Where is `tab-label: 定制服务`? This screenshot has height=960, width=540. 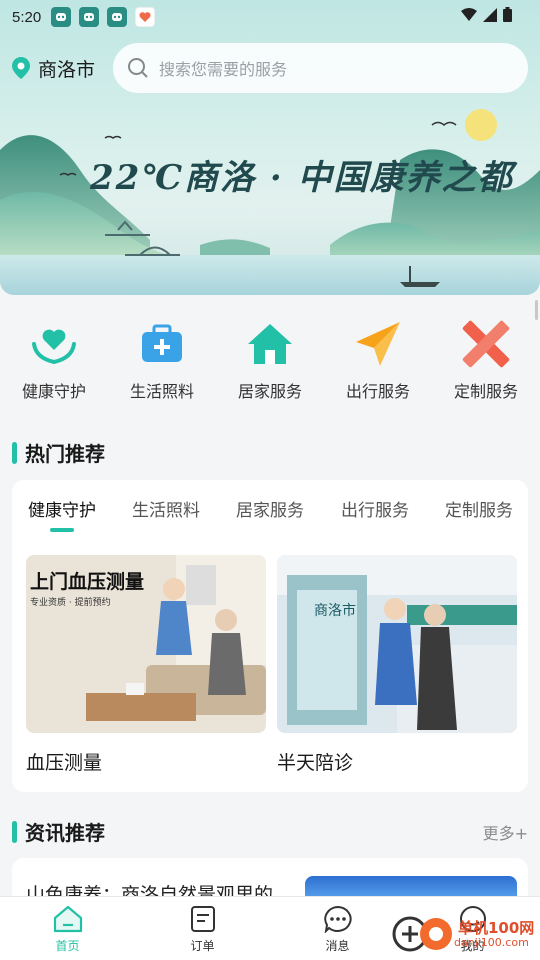 tab-label: 定制服务 is located at coordinates (479, 511).